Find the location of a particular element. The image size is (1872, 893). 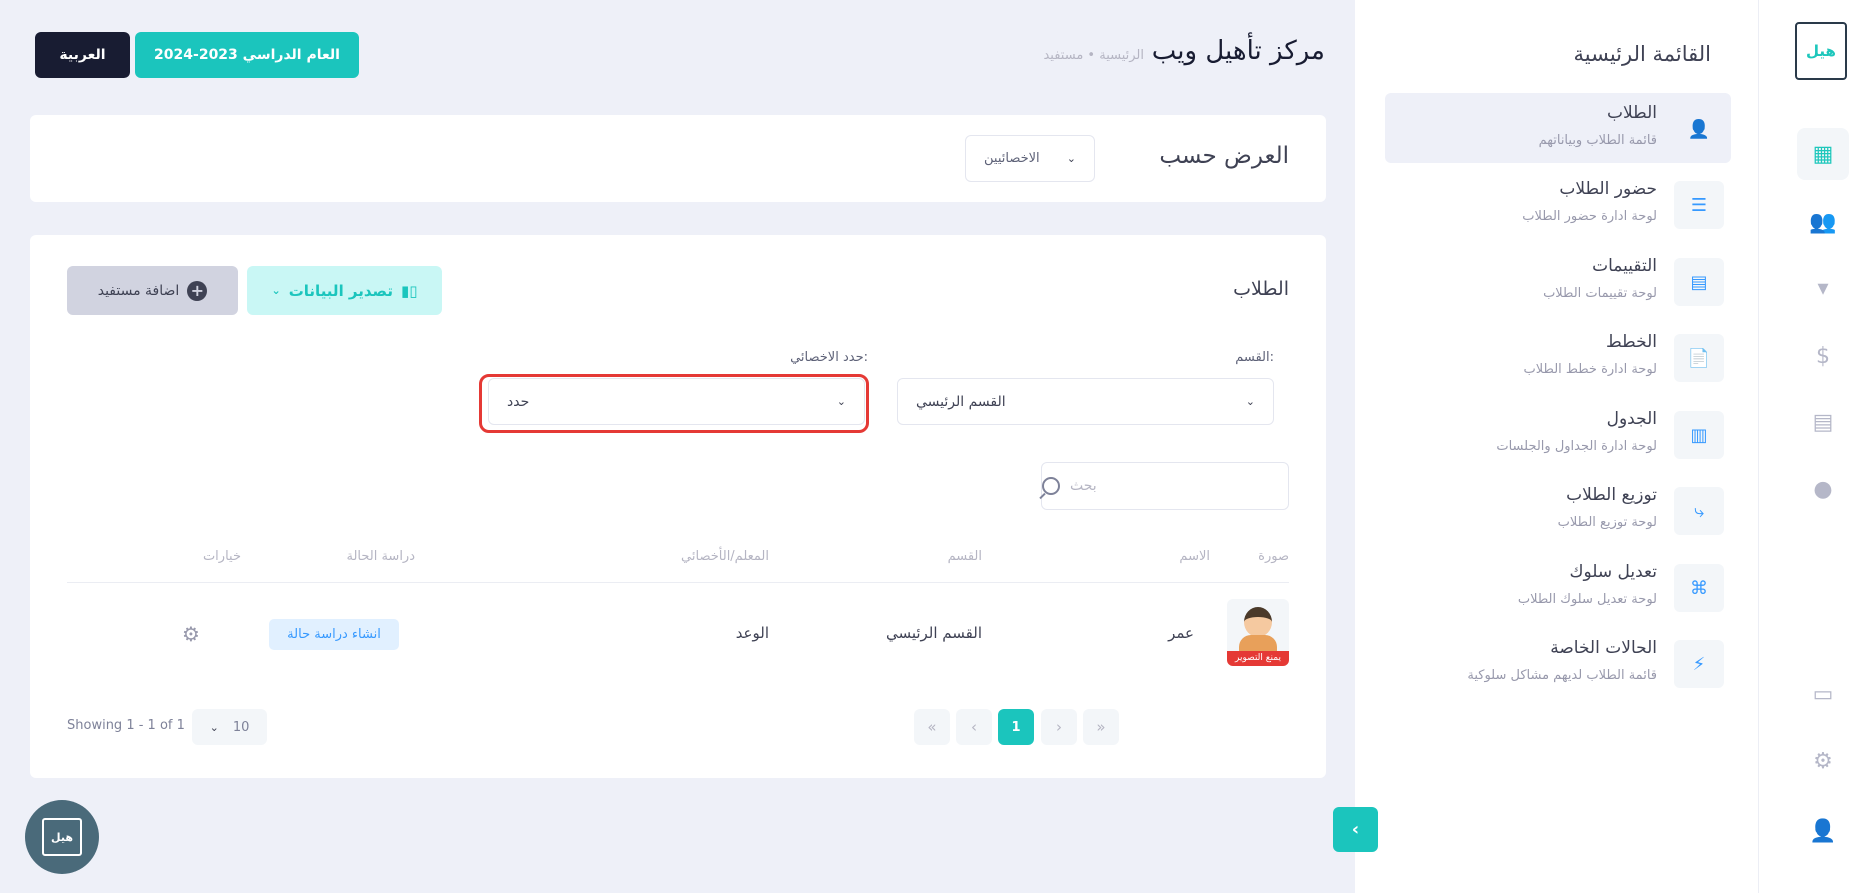

highlight-box is located at coordinates (674, 403).